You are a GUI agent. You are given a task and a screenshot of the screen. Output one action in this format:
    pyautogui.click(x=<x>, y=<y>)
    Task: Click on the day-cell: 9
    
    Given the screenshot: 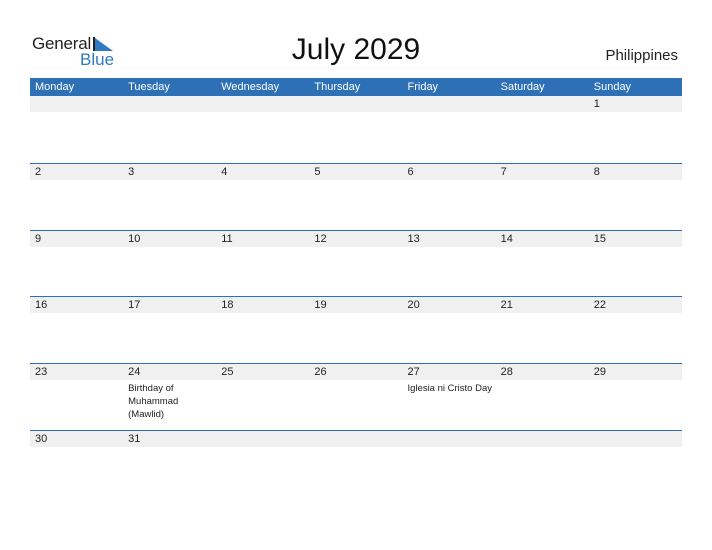 What is the action you would take?
    pyautogui.click(x=76, y=264)
    